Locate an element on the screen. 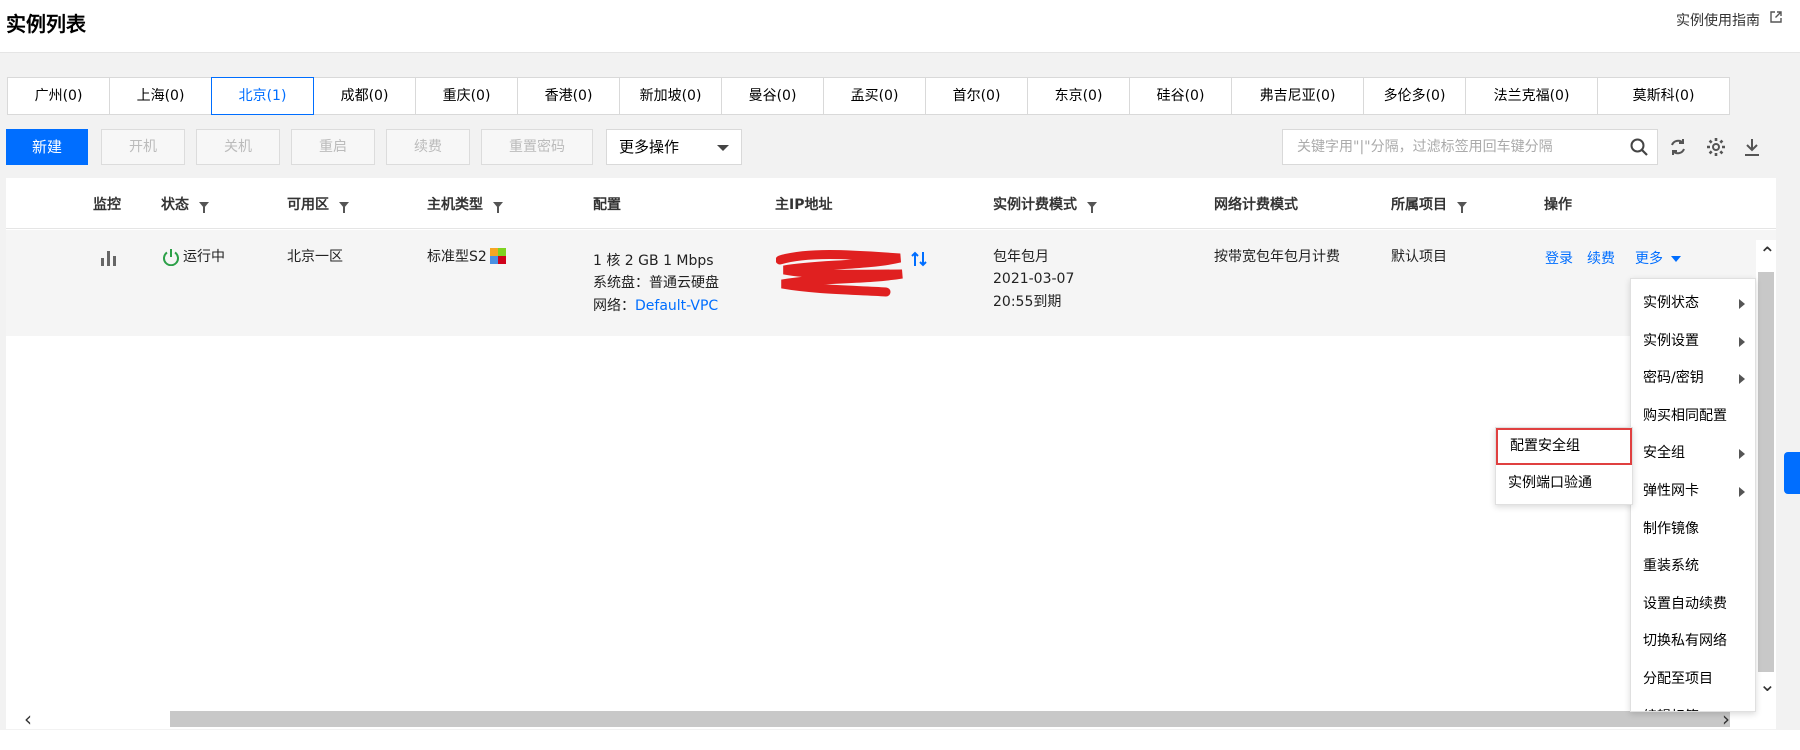 Image resolution: width=1800 pixels, height=750 pixels. billing-mode: 包年包月 is located at coordinates (1021, 257).